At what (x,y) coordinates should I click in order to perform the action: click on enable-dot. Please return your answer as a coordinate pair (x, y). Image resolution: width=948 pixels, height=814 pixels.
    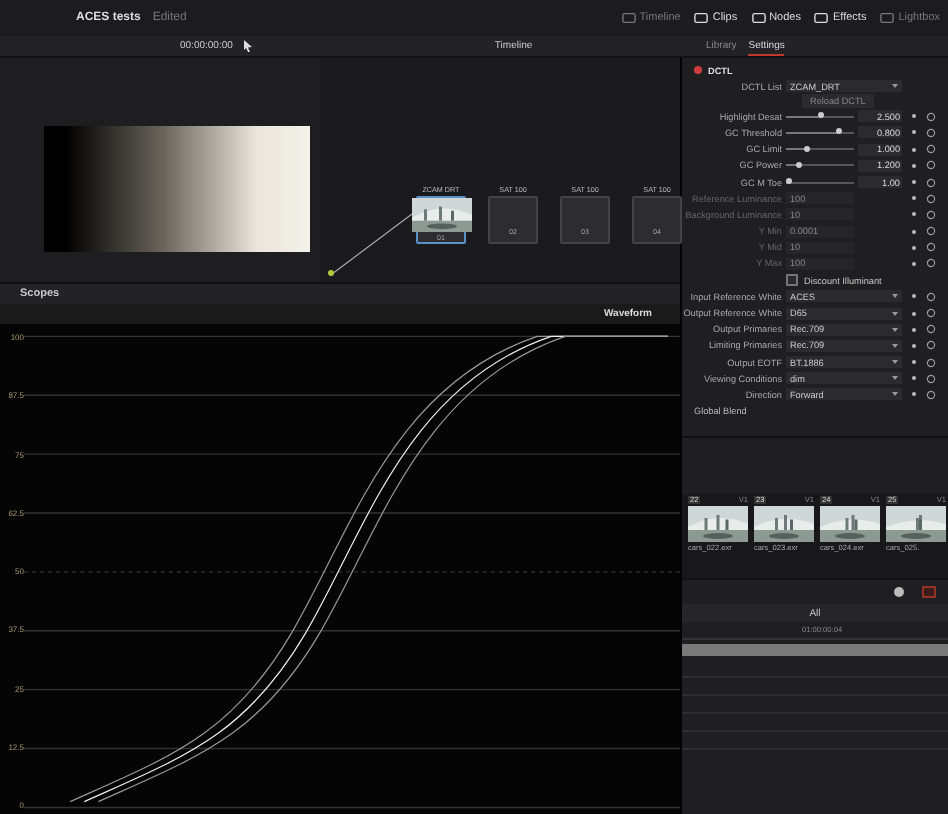
    Looking at the image, I should click on (698, 70).